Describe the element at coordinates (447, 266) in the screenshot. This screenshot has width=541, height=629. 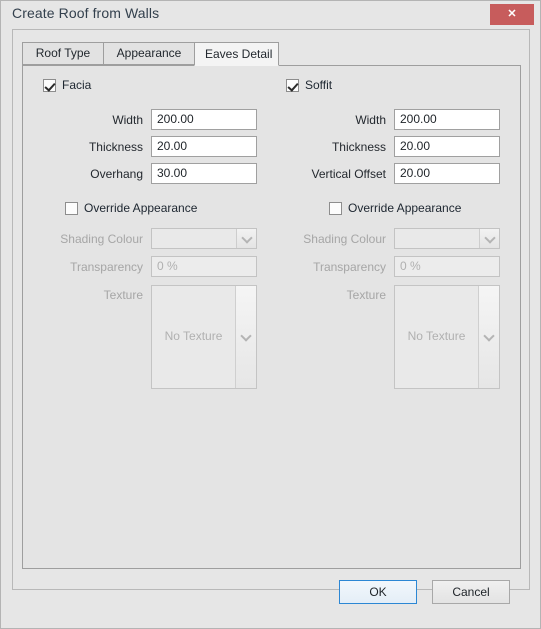
I see `soffit-transparency-input: 0 %` at that location.